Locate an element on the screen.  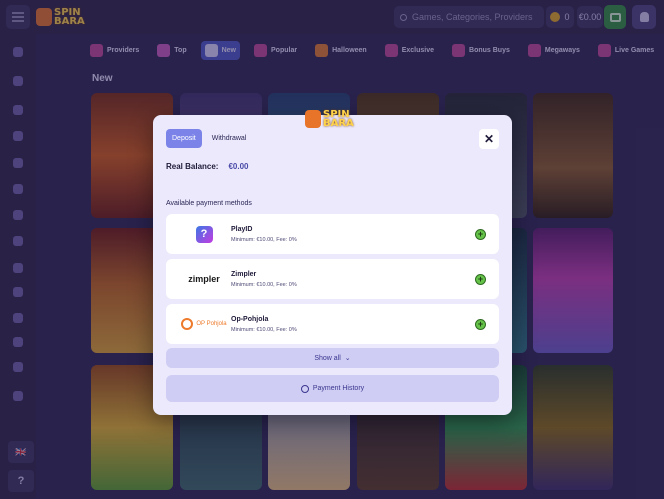
zimpler-logo: zimpler is located at coordinates (204, 279).